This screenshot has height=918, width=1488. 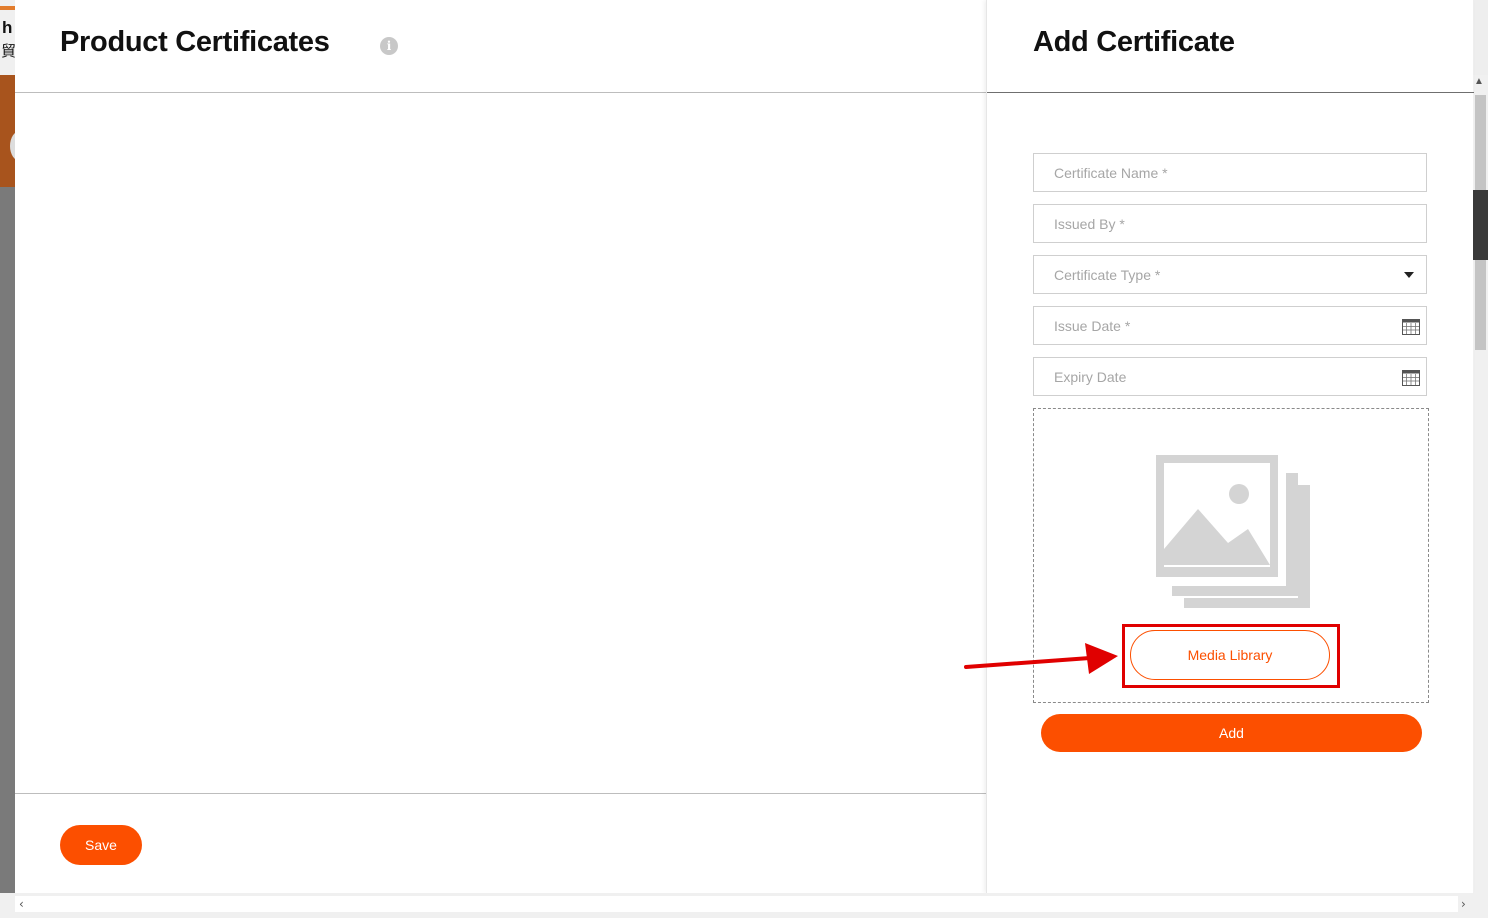 What do you see at coordinates (7, 8) in the screenshot?
I see `background-orange-stripe` at bounding box center [7, 8].